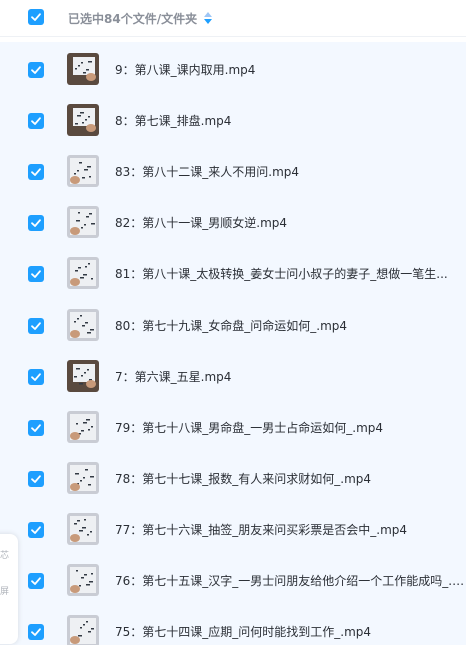 This screenshot has height=645, width=466. I want to click on list-header: 已选中84个文件/文件夹, so click(233, 18).